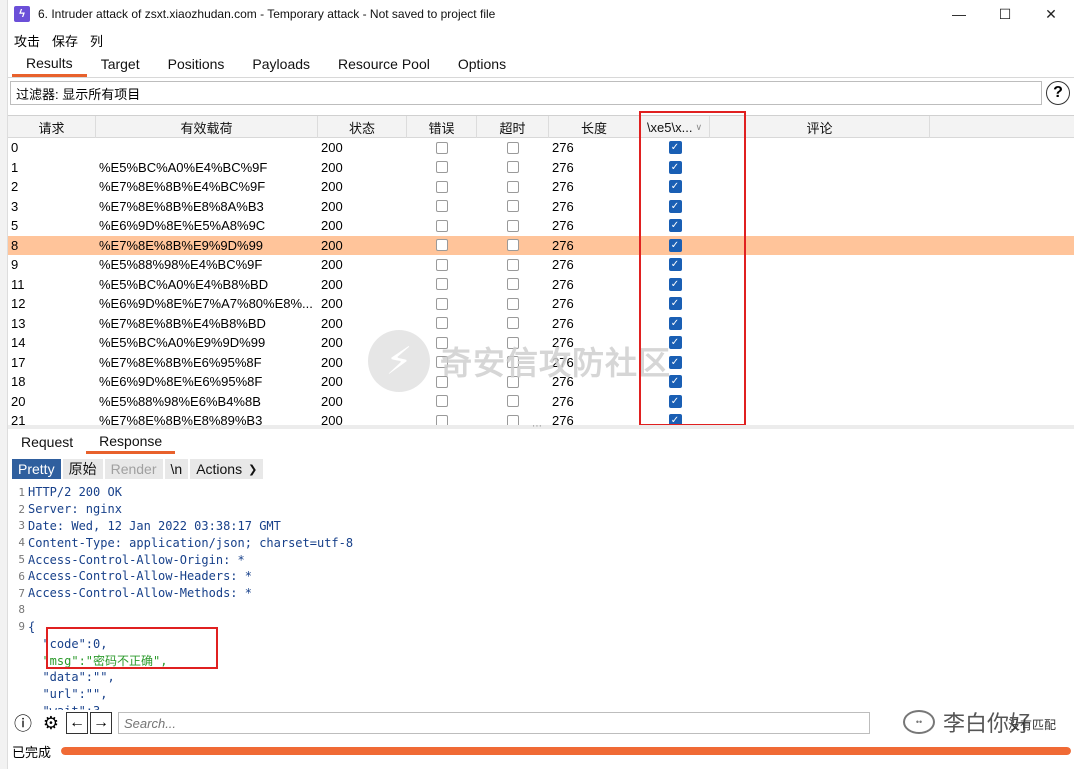 The width and height of the screenshot is (1080, 769). What do you see at coordinates (181, 245) in the screenshot?
I see `cell-payload: %E7%8E%8B%E9%9D%99` at bounding box center [181, 245].